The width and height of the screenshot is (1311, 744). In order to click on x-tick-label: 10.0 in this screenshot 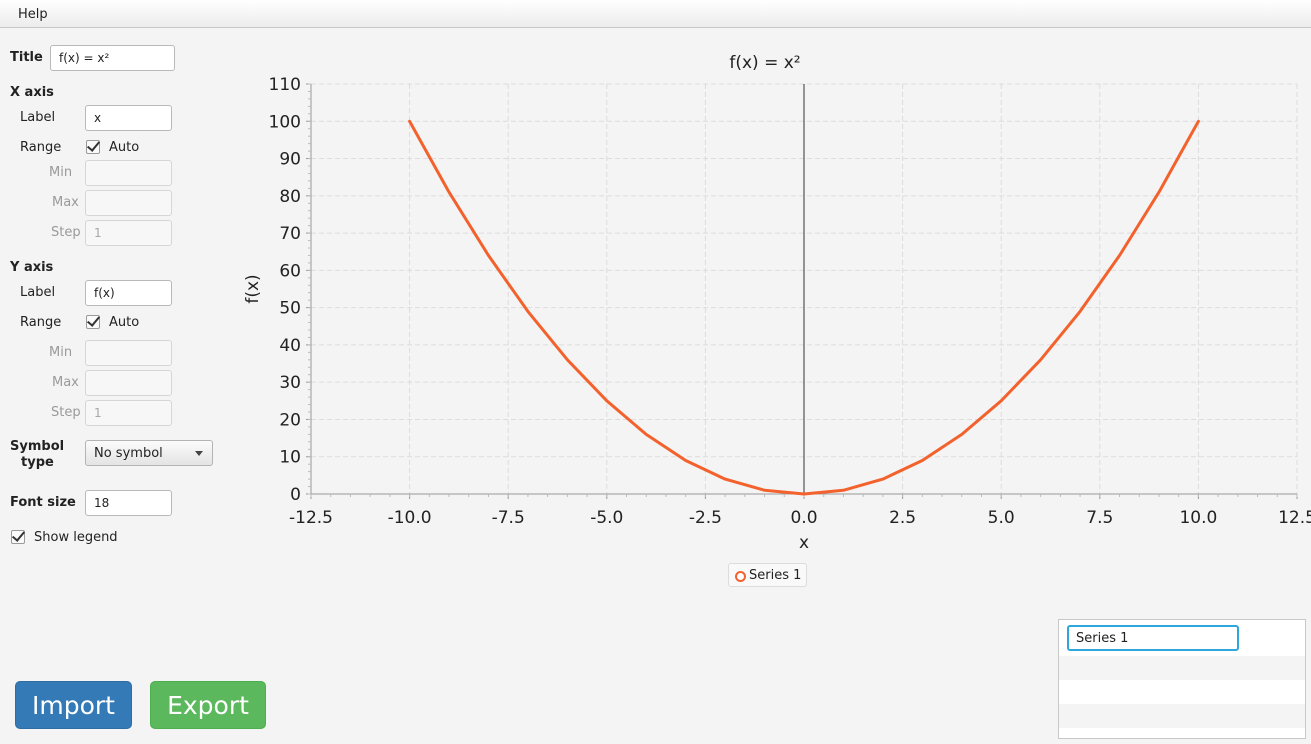, I will do `click(1198, 518)`.